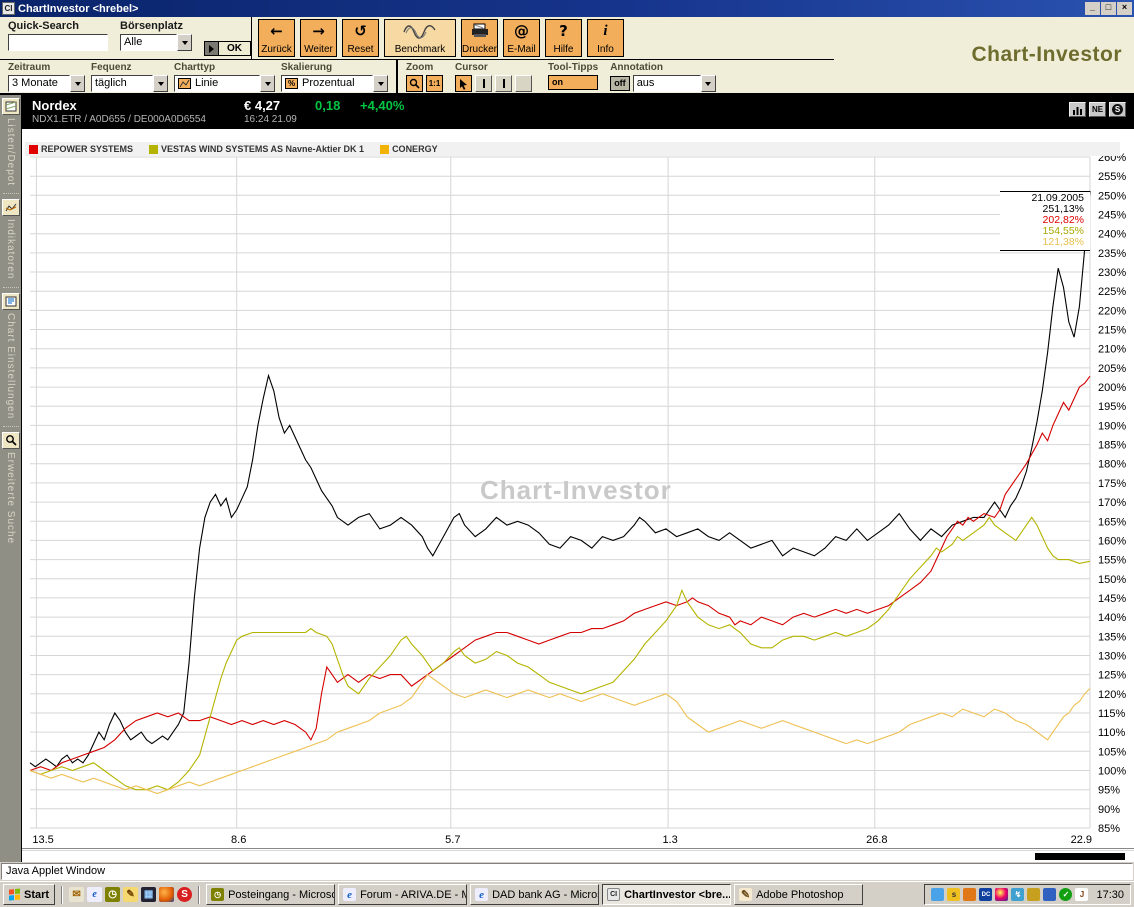 The height and width of the screenshot is (907, 1134). Describe the element at coordinates (218, 894) in the screenshot. I see `outlook-task-icon: ◷` at that location.